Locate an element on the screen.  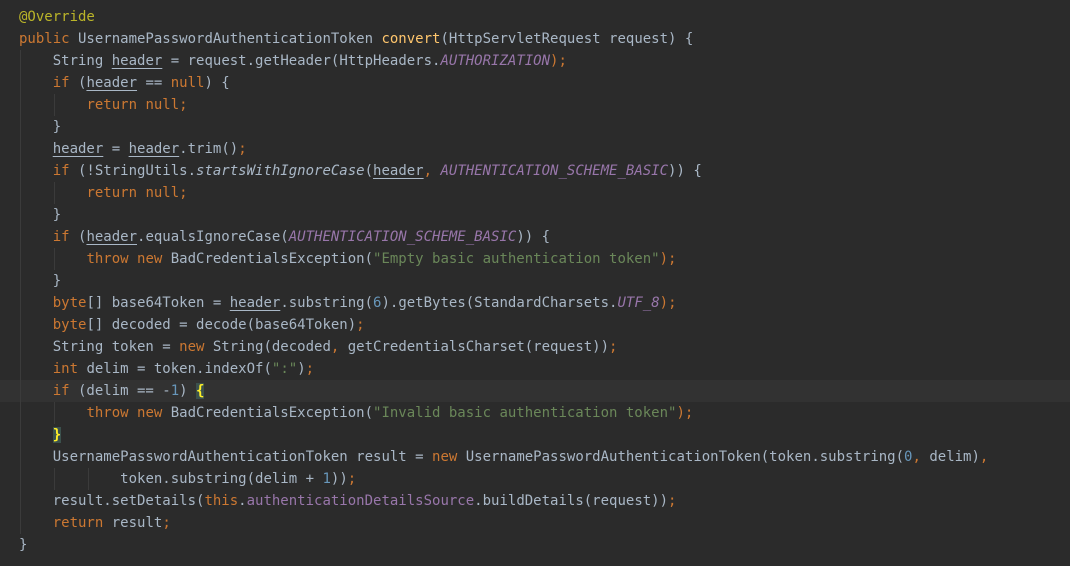
code-token-str: ":" is located at coordinates (284, 369).